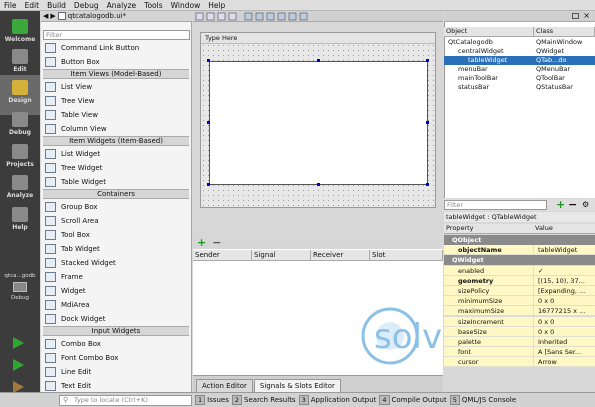 Image resolution: width=595 pixels, height=407 pixels. What do you see at coordinates (18, 343) in the screenshot?
I see `run-icon` at bounding box center [18, 343].